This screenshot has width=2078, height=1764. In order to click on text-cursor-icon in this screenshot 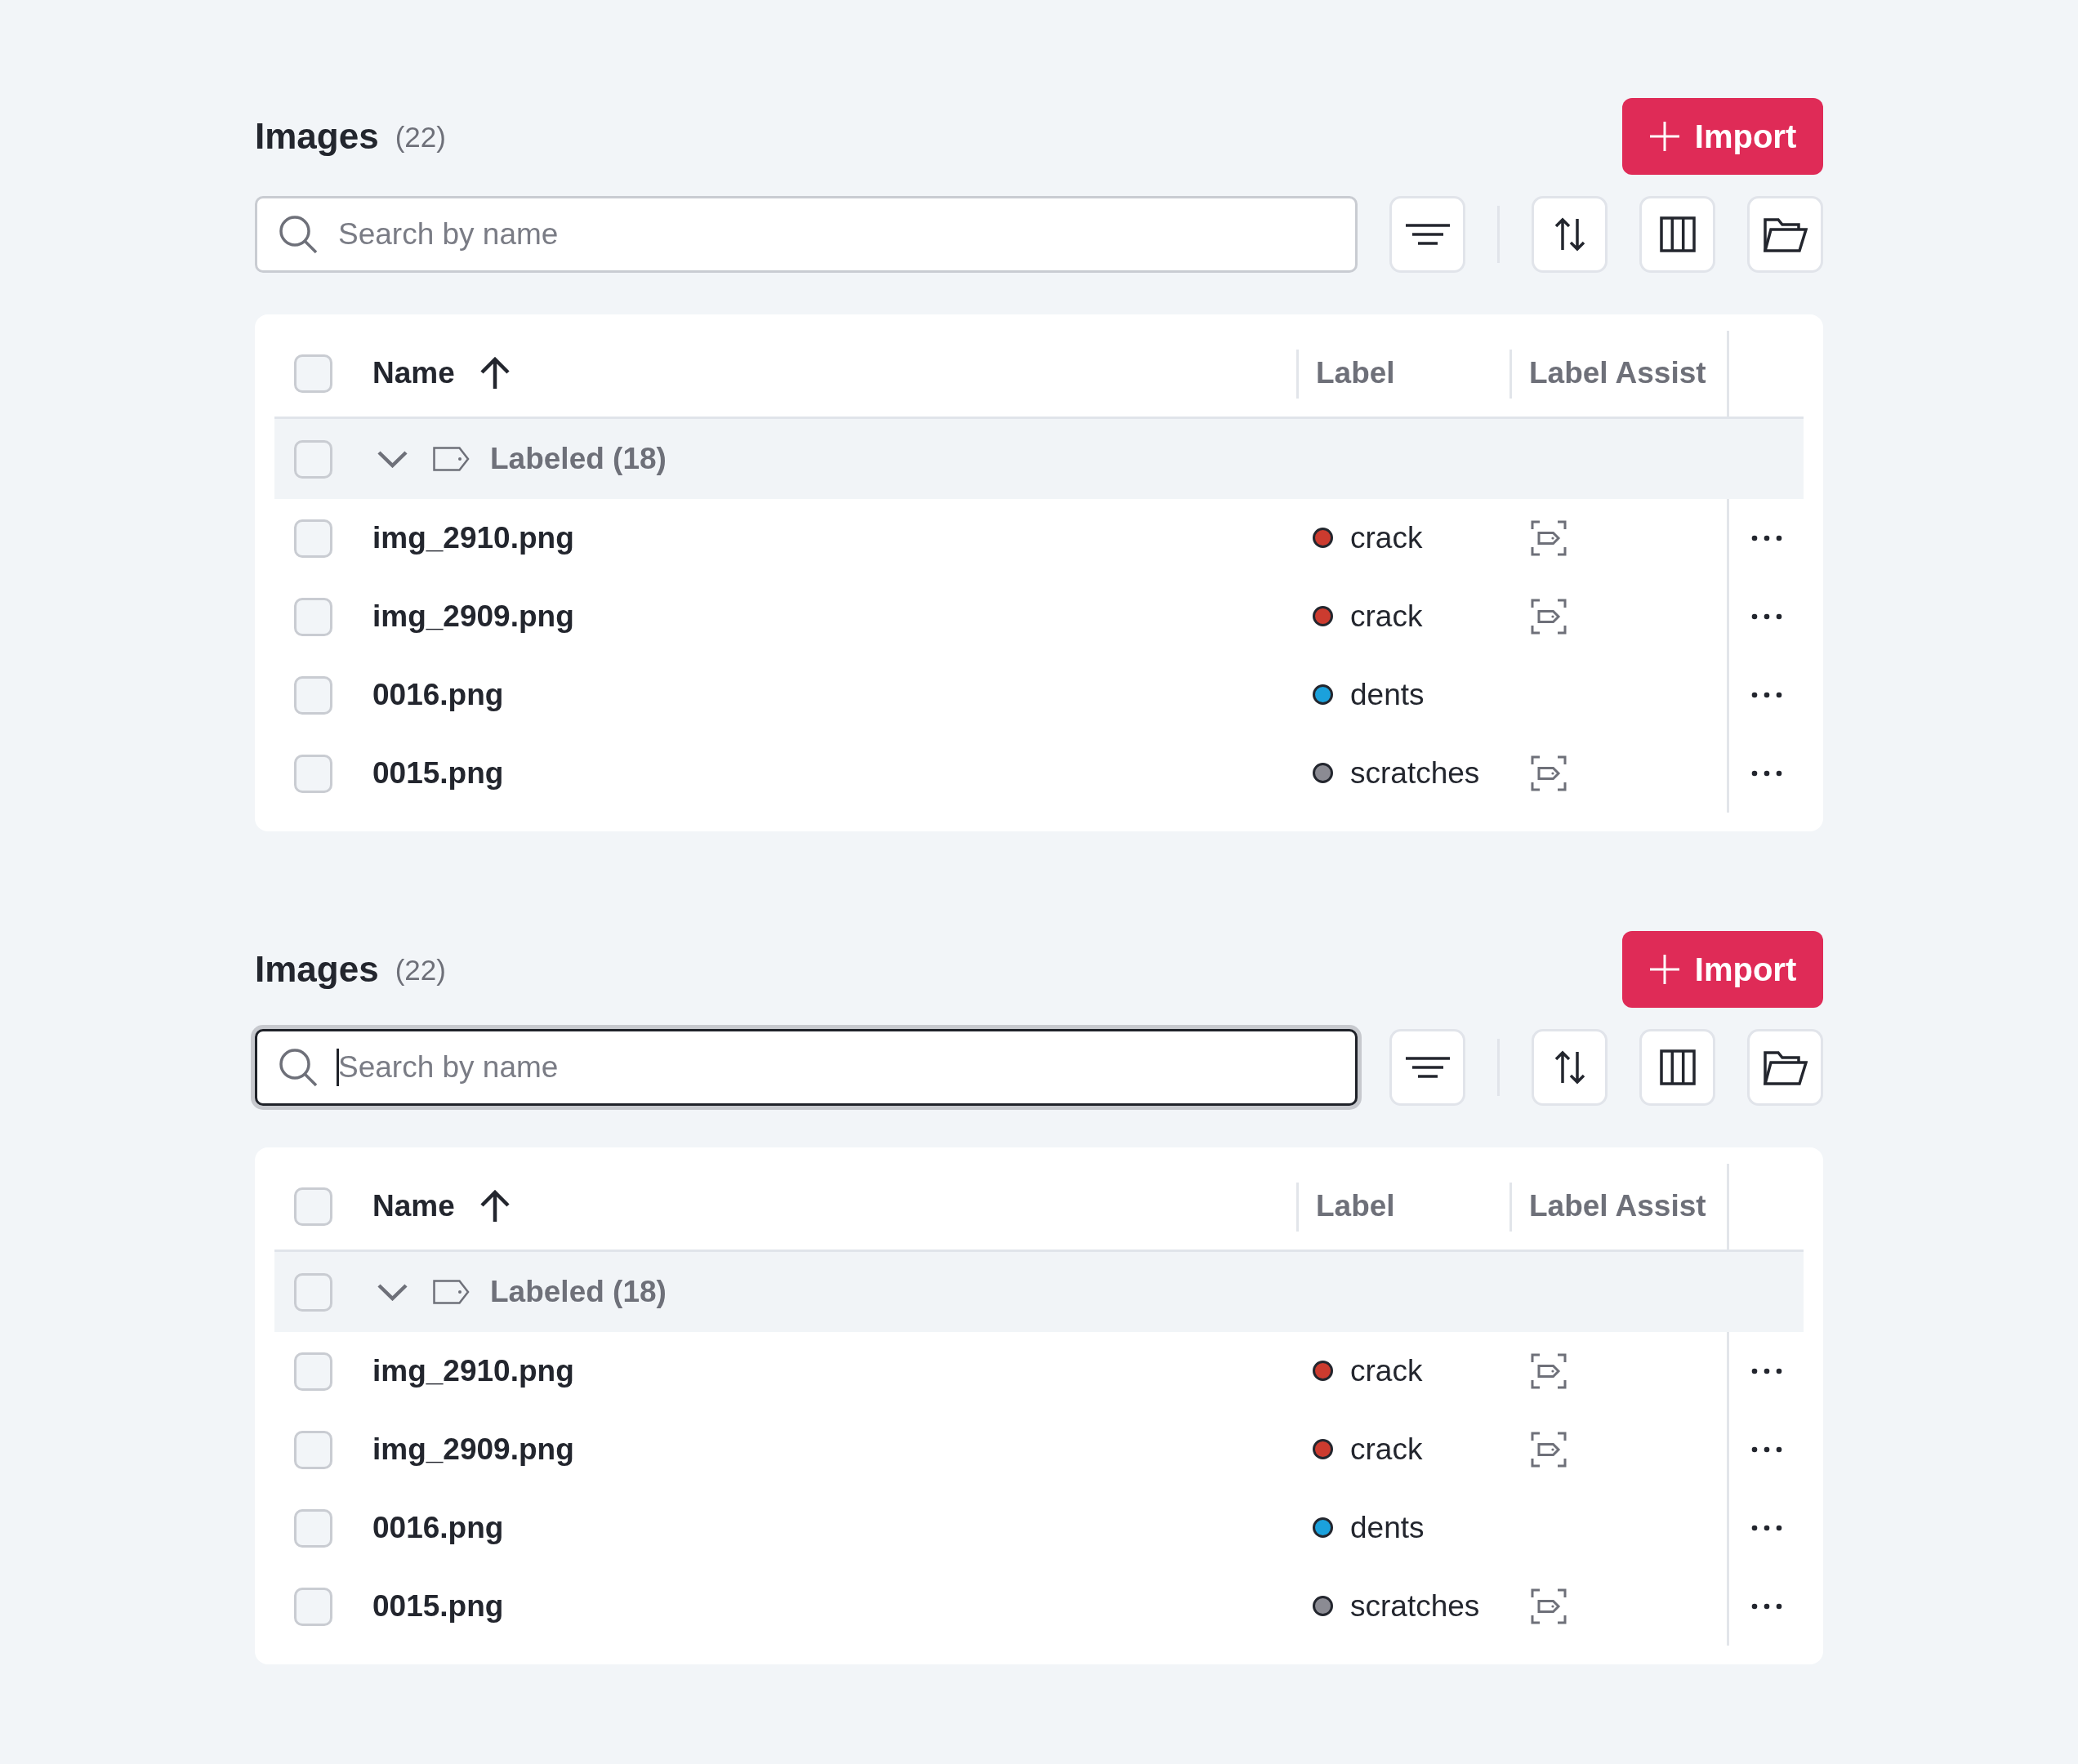, I will do `click(338, 1067)`.